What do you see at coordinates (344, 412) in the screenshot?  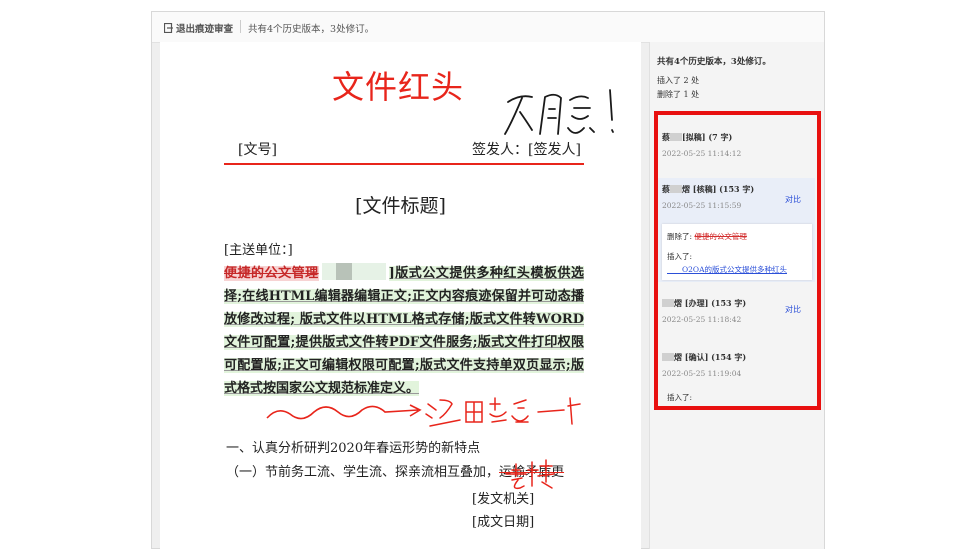 I see `handwritten-wave` at bounding box center [344, 412].